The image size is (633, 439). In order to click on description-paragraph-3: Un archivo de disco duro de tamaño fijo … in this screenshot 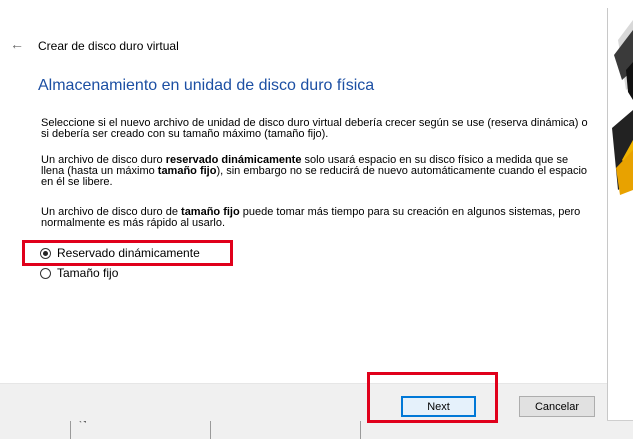, I will do `click(315, 218)`.